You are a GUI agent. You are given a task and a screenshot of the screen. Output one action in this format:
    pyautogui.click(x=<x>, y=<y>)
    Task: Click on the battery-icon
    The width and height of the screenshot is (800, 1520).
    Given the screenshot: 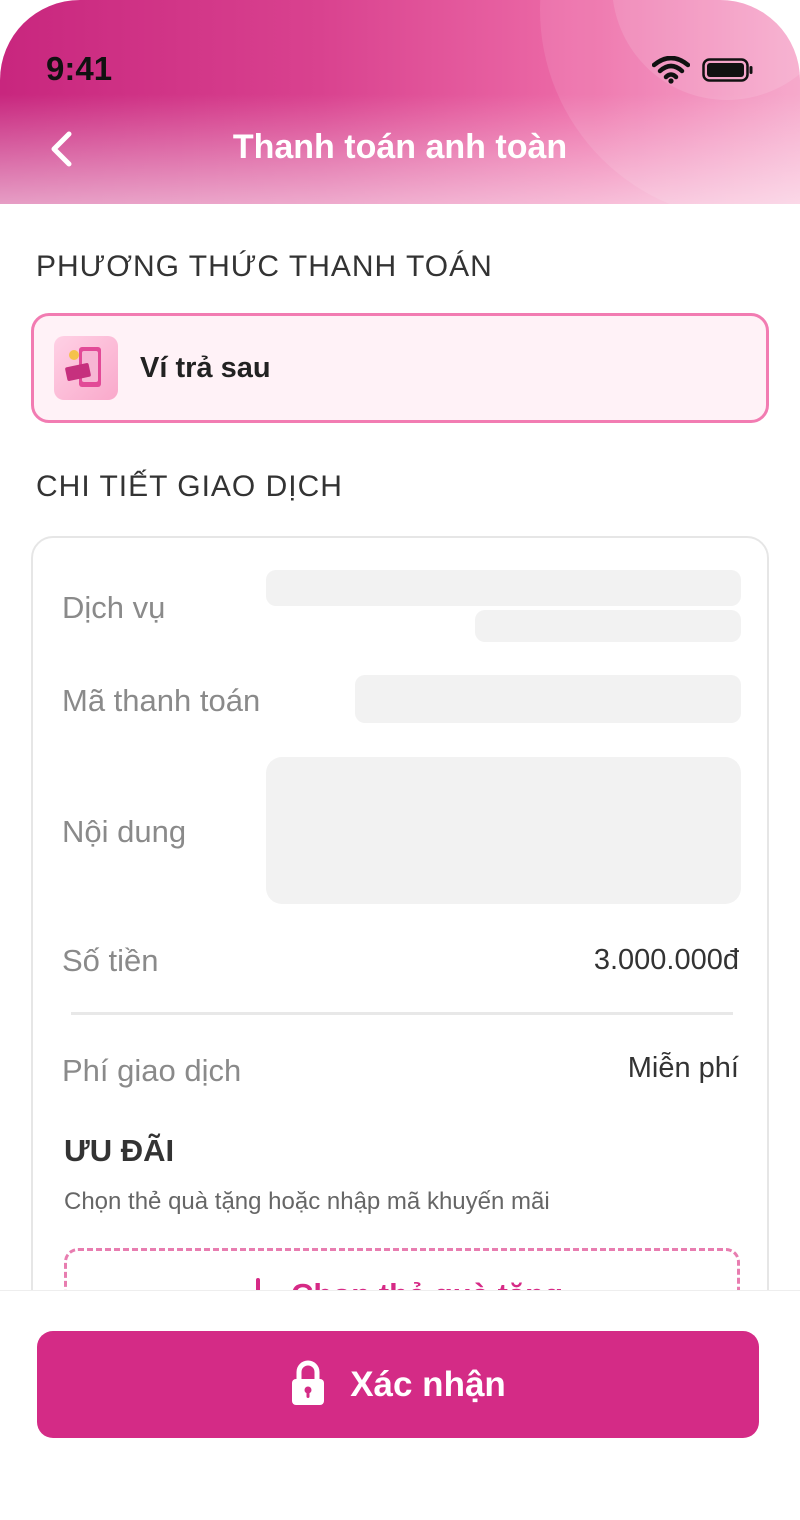 What is the action you would take?
    pyautogui.click(x=728, y=72)
    